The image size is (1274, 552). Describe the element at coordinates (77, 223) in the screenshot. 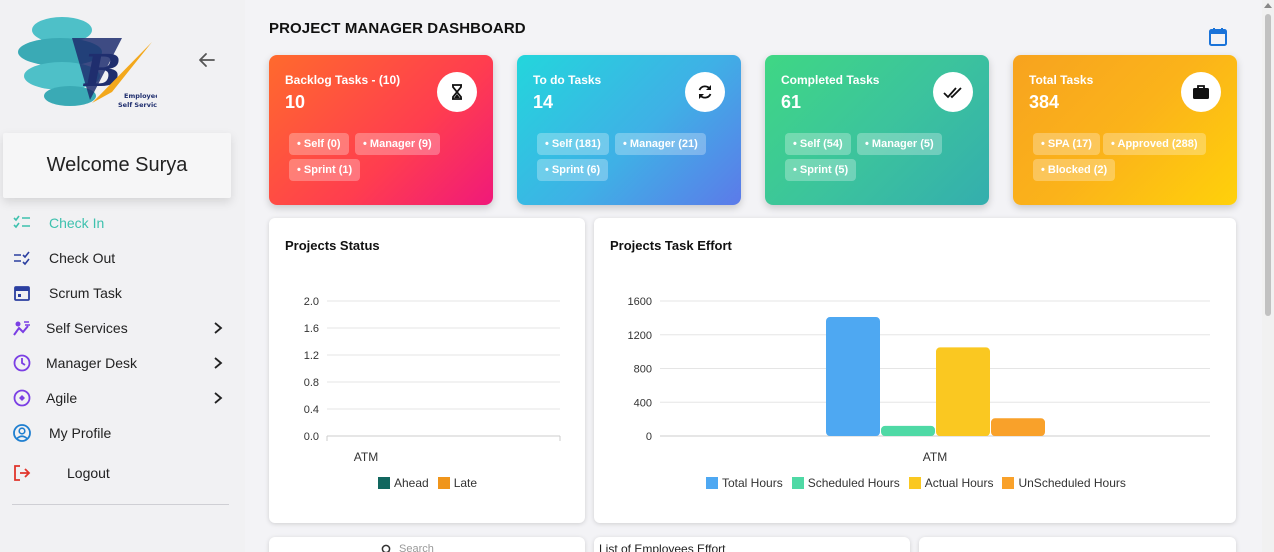

I see `sidebar-item-label: Check In` at that location.